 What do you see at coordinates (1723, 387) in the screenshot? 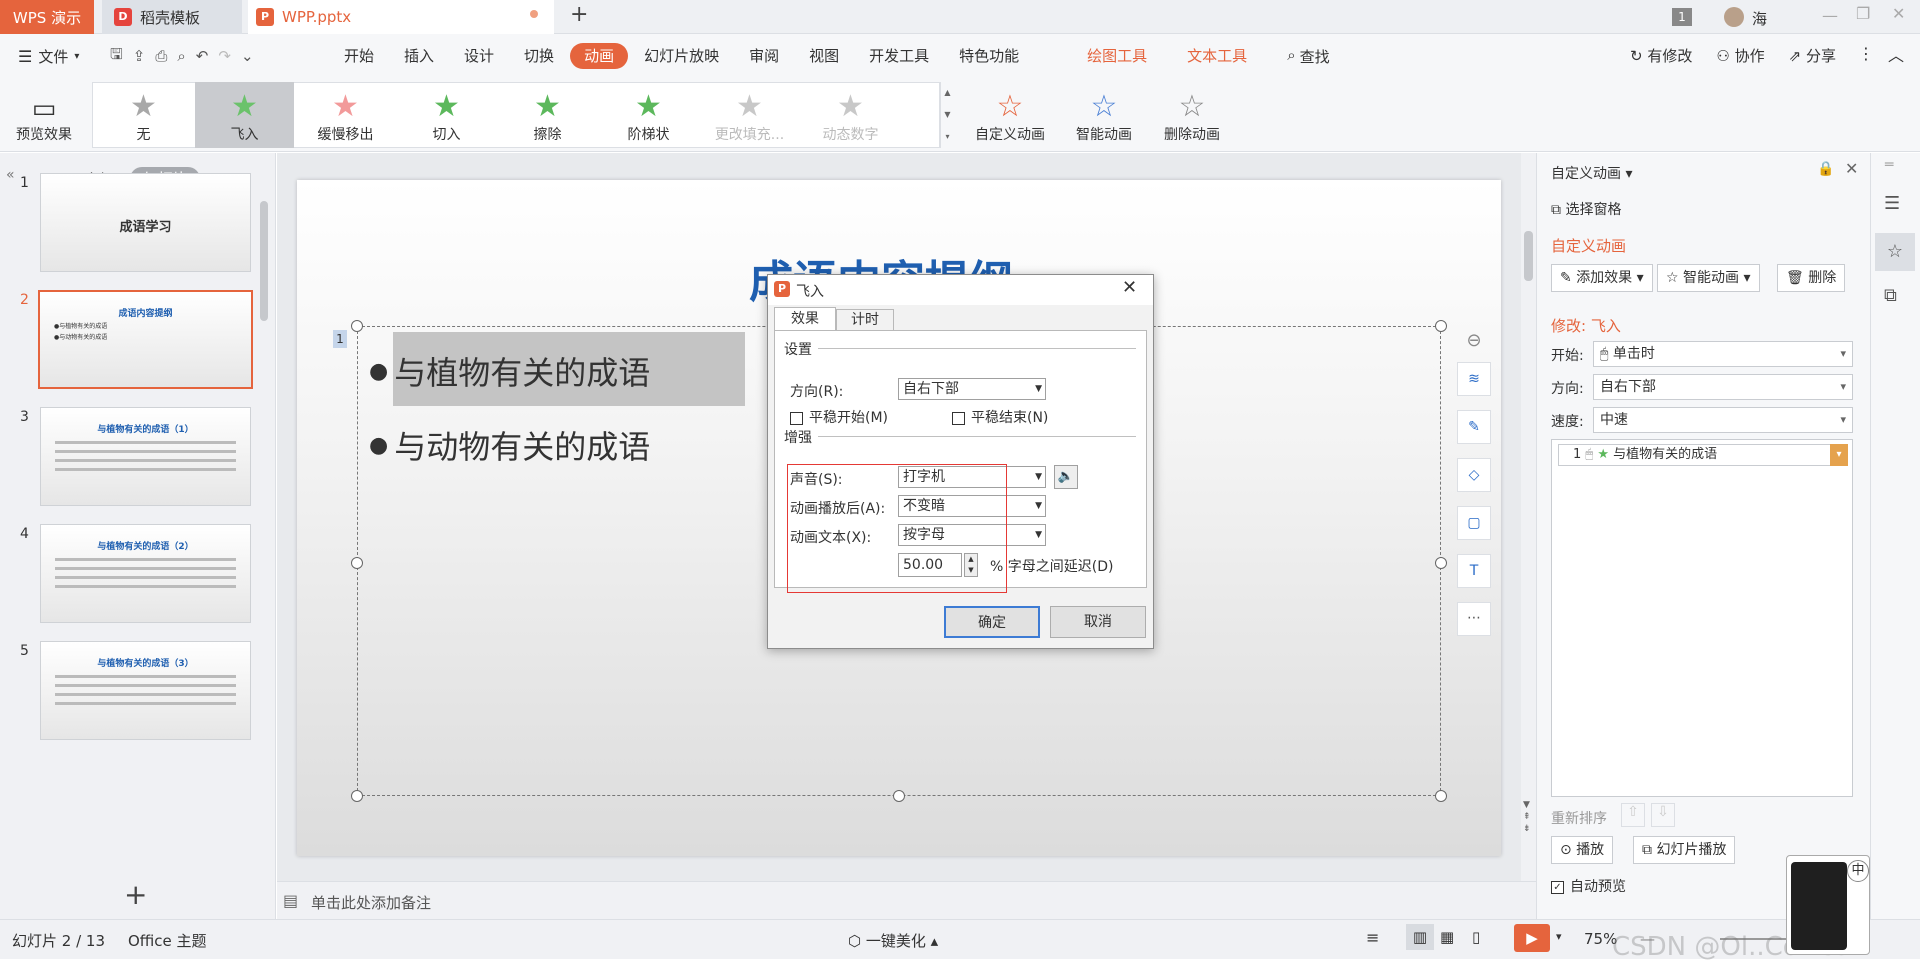
I see `direction-pane-select: 自右下部` at bounding box center [1723, 387].